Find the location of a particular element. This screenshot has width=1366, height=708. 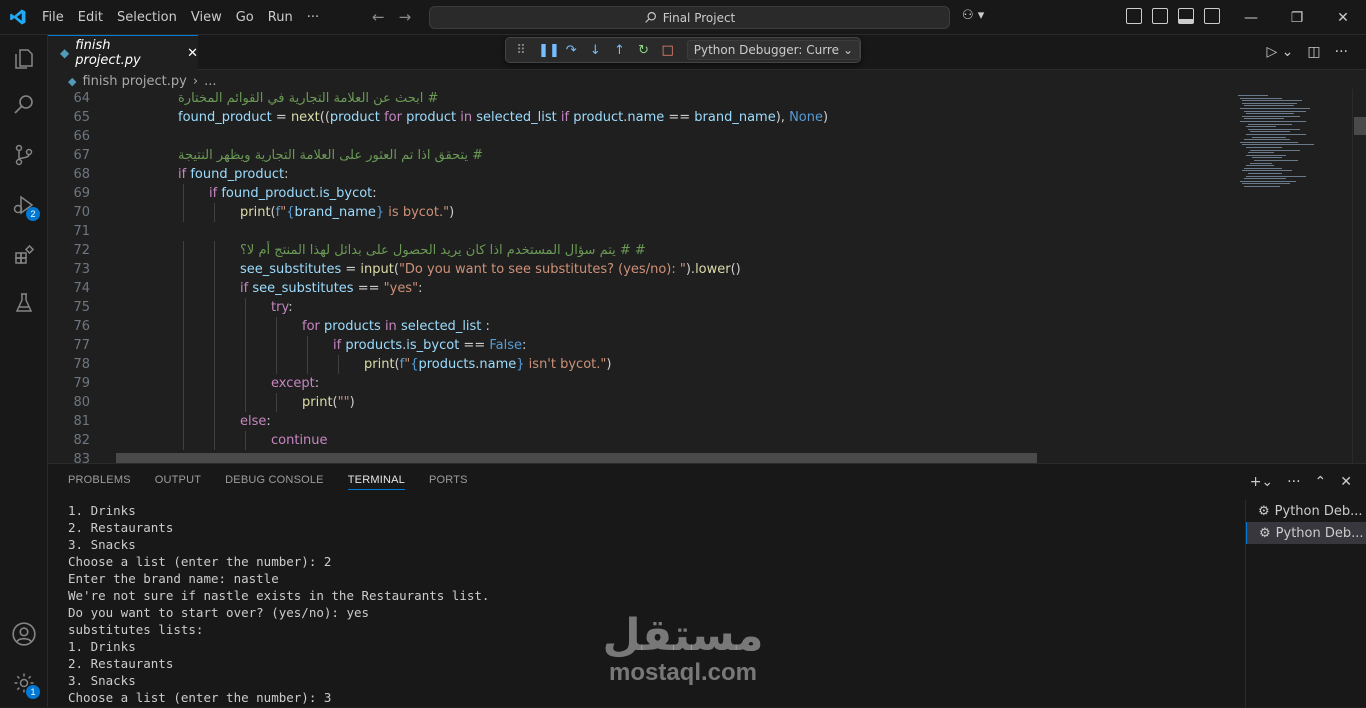

stop-icon: □ is located at coordinates (668, 50).